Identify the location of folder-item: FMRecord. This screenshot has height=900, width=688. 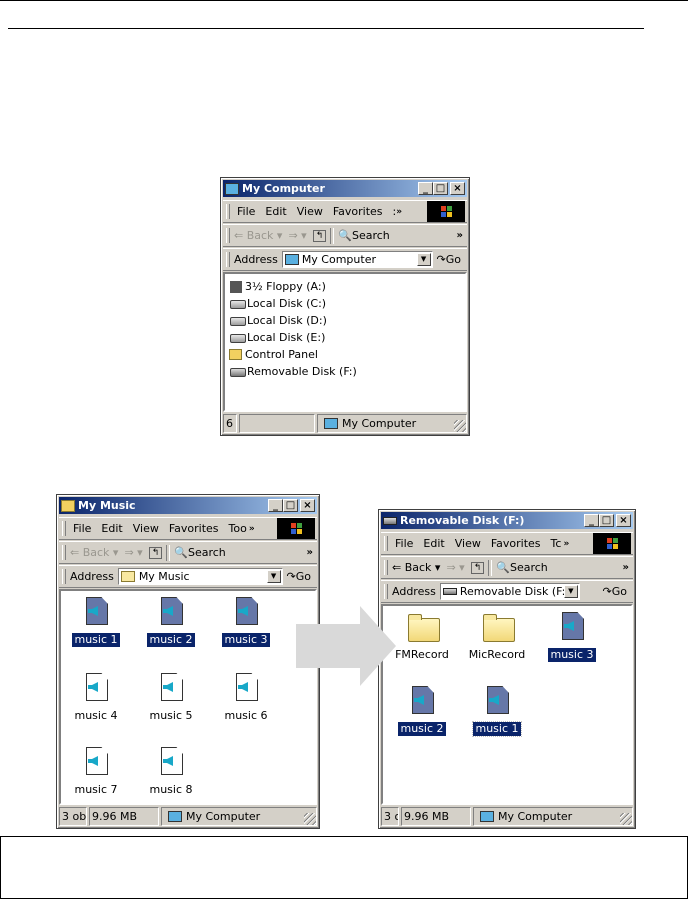
(422, 637).